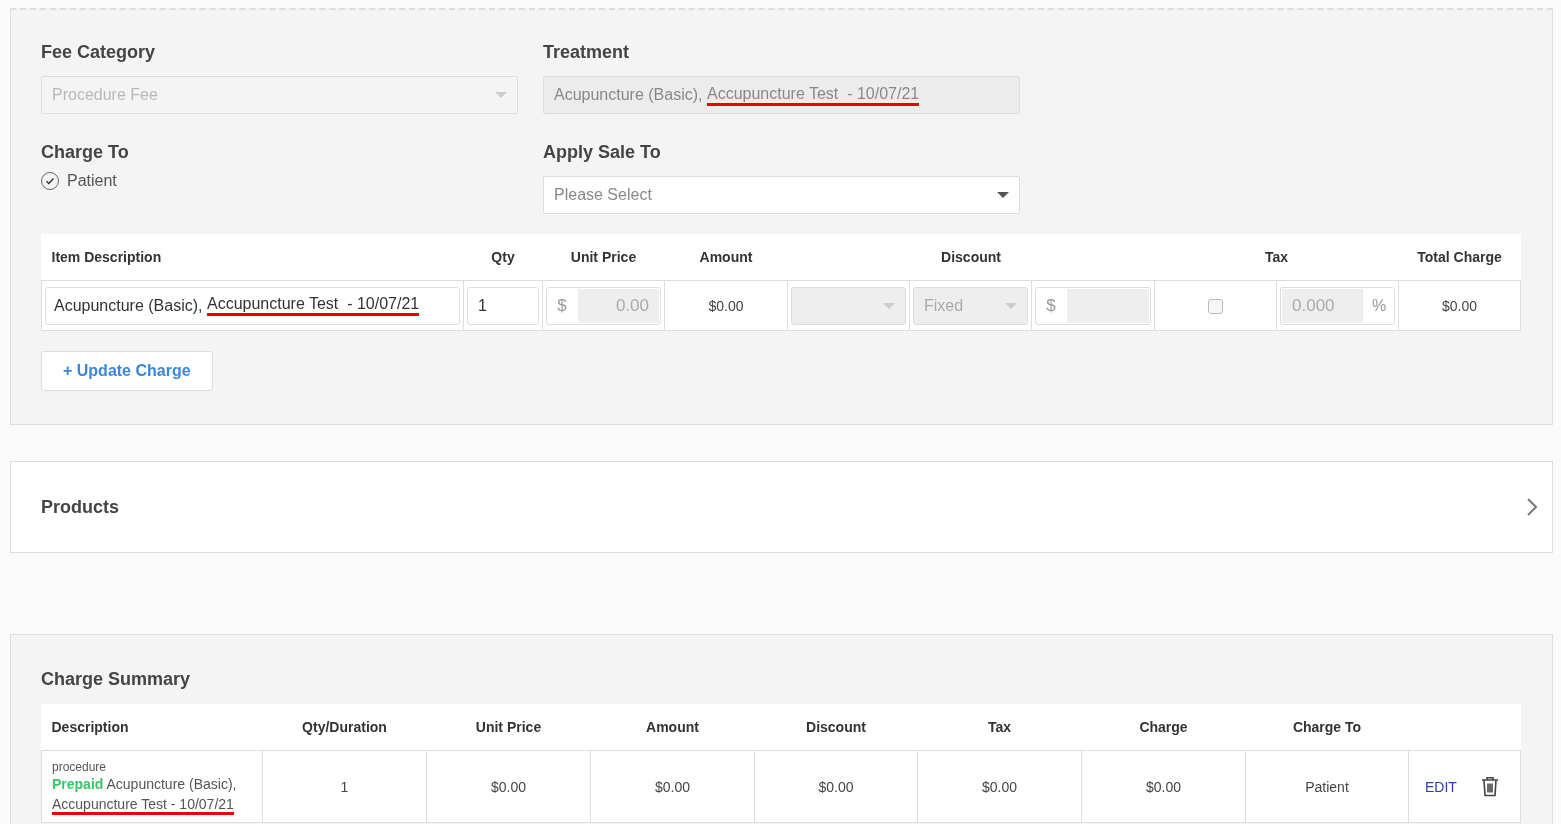 The width and height of the screenshot is (1561, 824). What do you see at coordinates (1489, 786) in the screenshot?
I see `trash-icon` at bounding box center [1489, 786].